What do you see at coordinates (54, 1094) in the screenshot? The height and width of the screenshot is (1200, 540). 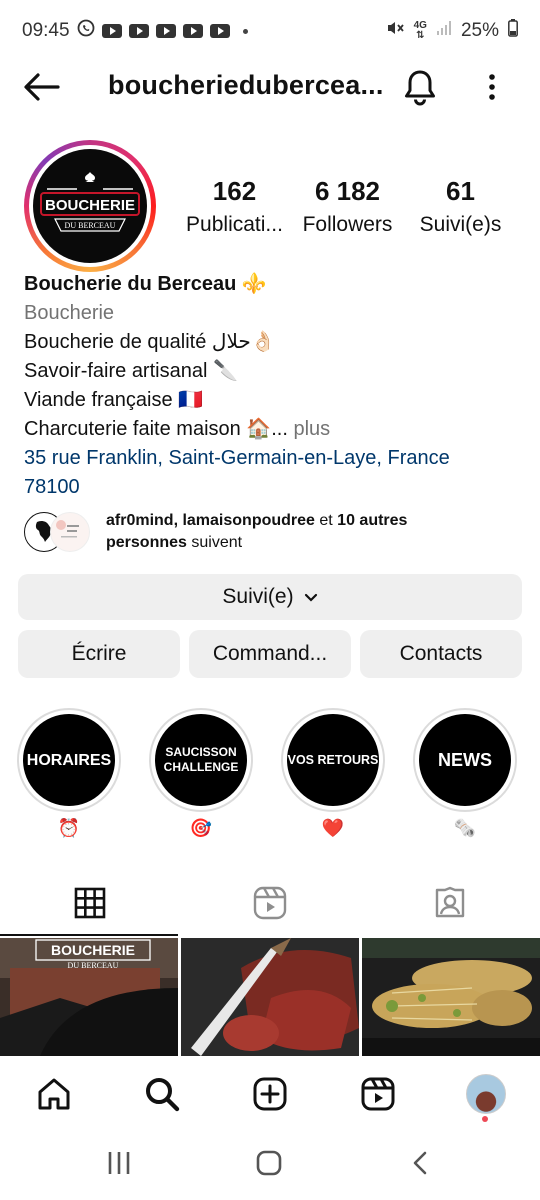 I see `home-icon` at bounding box center [54, 1094].